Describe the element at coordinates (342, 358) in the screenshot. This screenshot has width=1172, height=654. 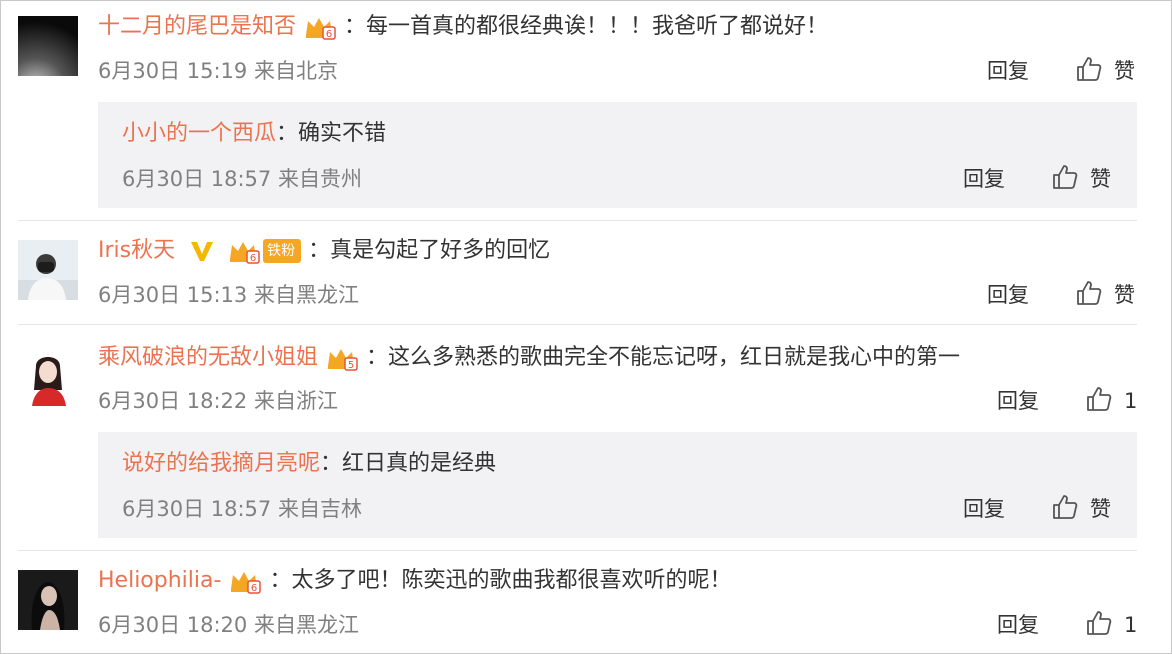
I see `vip-badge-icon: 5` at that location.